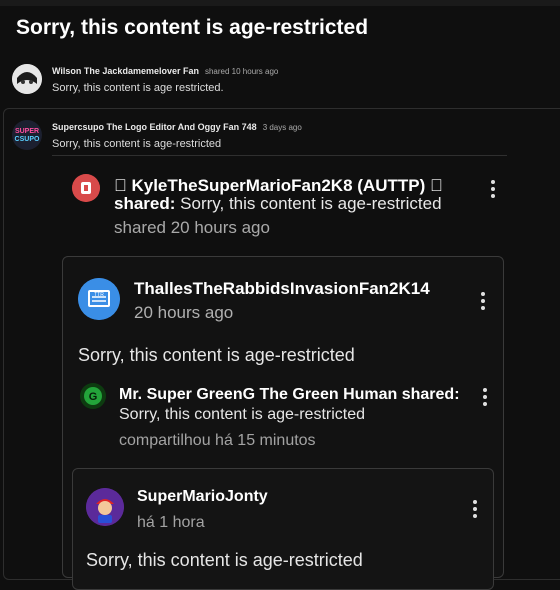 The height and width of the screenshot is (590, 560). I want to click on post-meta: shared 10 hours ago, so click(241, 71).